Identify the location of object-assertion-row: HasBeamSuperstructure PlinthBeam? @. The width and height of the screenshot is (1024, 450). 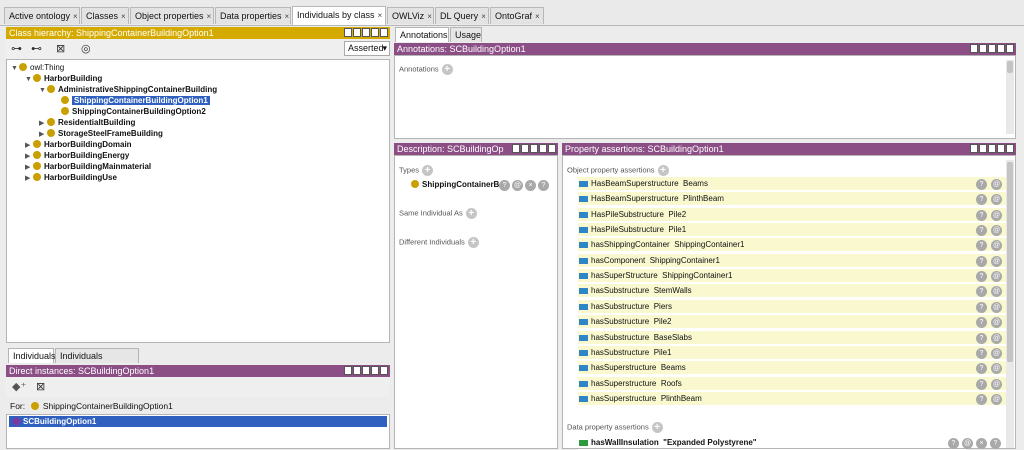
(792, 199).